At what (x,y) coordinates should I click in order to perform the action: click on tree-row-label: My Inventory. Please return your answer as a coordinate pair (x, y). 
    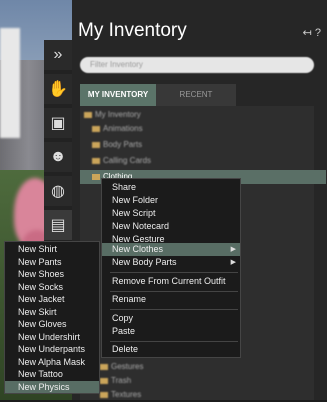
    Looking at the image, I should click on (118, 114).